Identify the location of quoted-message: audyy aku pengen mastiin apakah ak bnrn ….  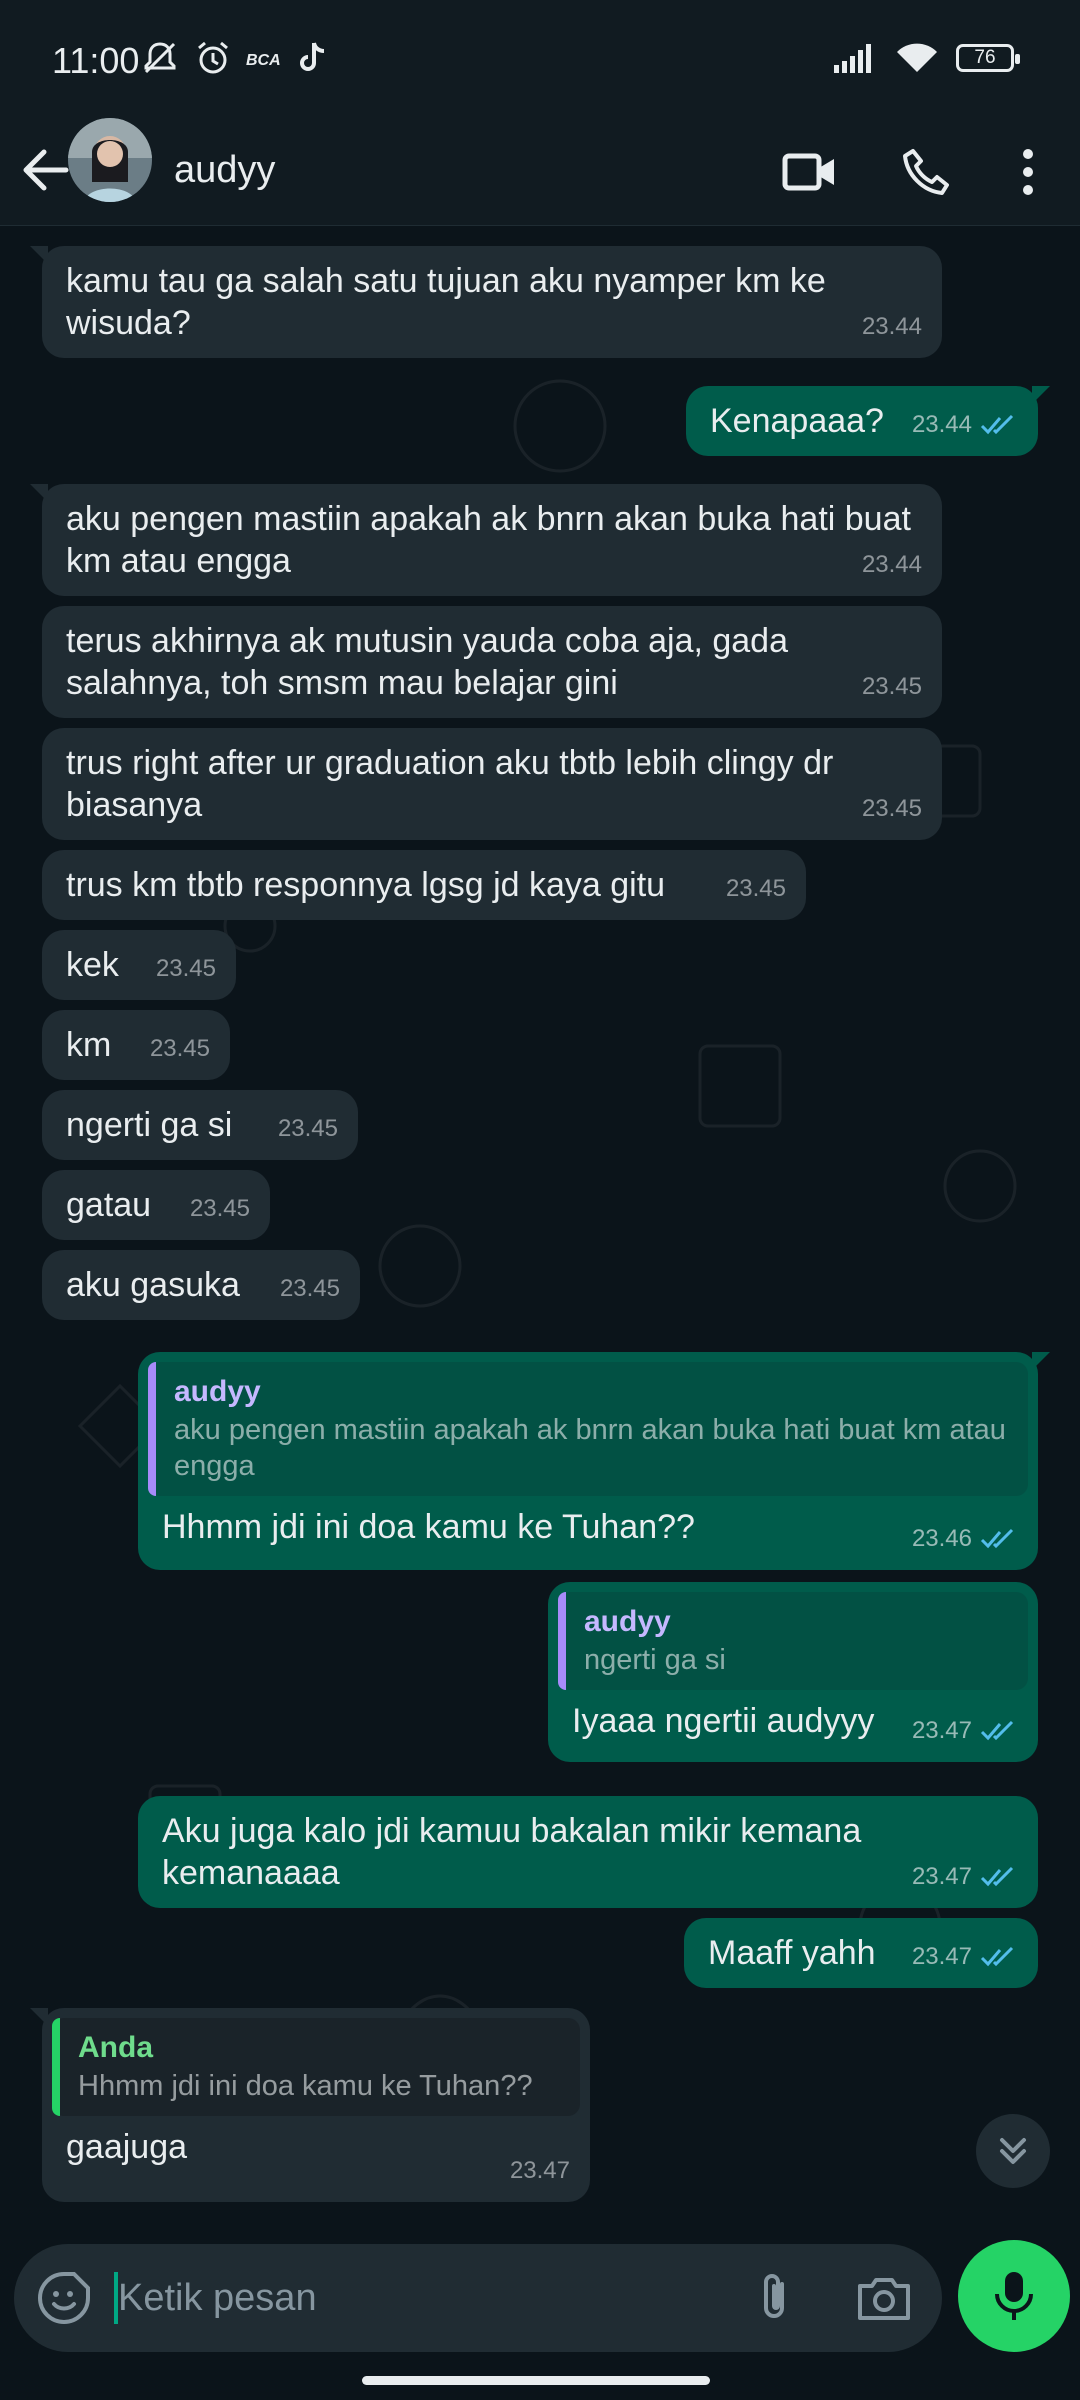
(588, 1429).